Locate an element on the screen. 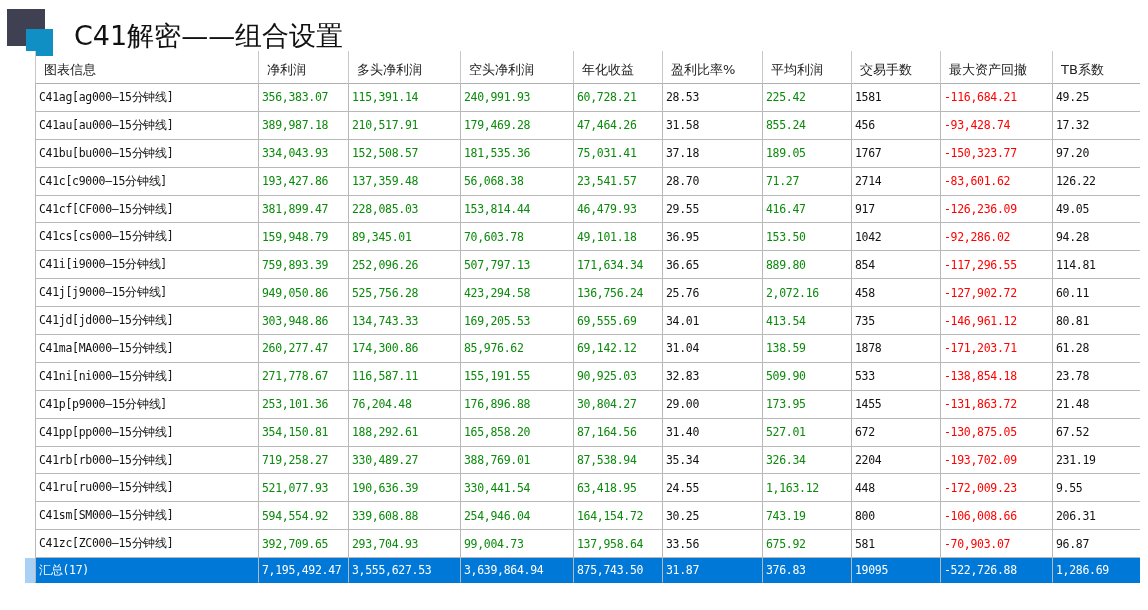  table-cell: 153,814.44 is located at coordinates (516, 209).